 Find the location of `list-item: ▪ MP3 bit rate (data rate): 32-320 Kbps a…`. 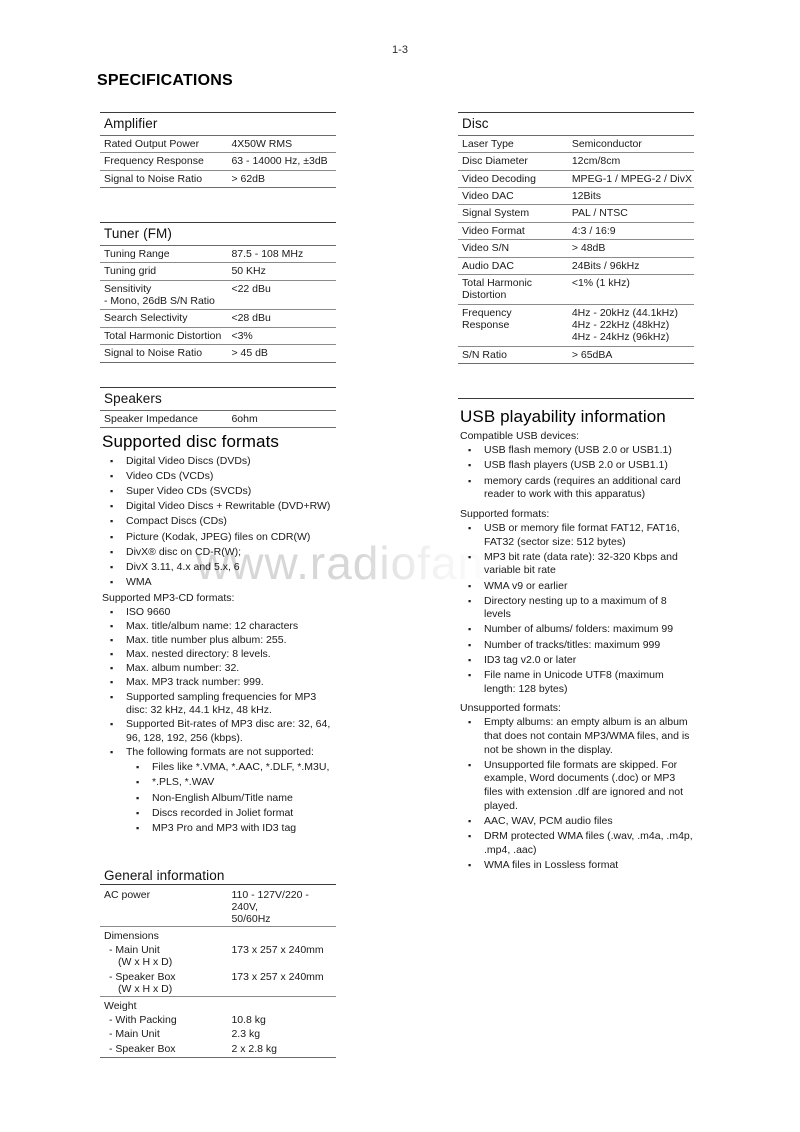

list-item: ▪ MP3 bit rate (data rate): 32-320 Kbps a… is located at coordinates (576, 564).